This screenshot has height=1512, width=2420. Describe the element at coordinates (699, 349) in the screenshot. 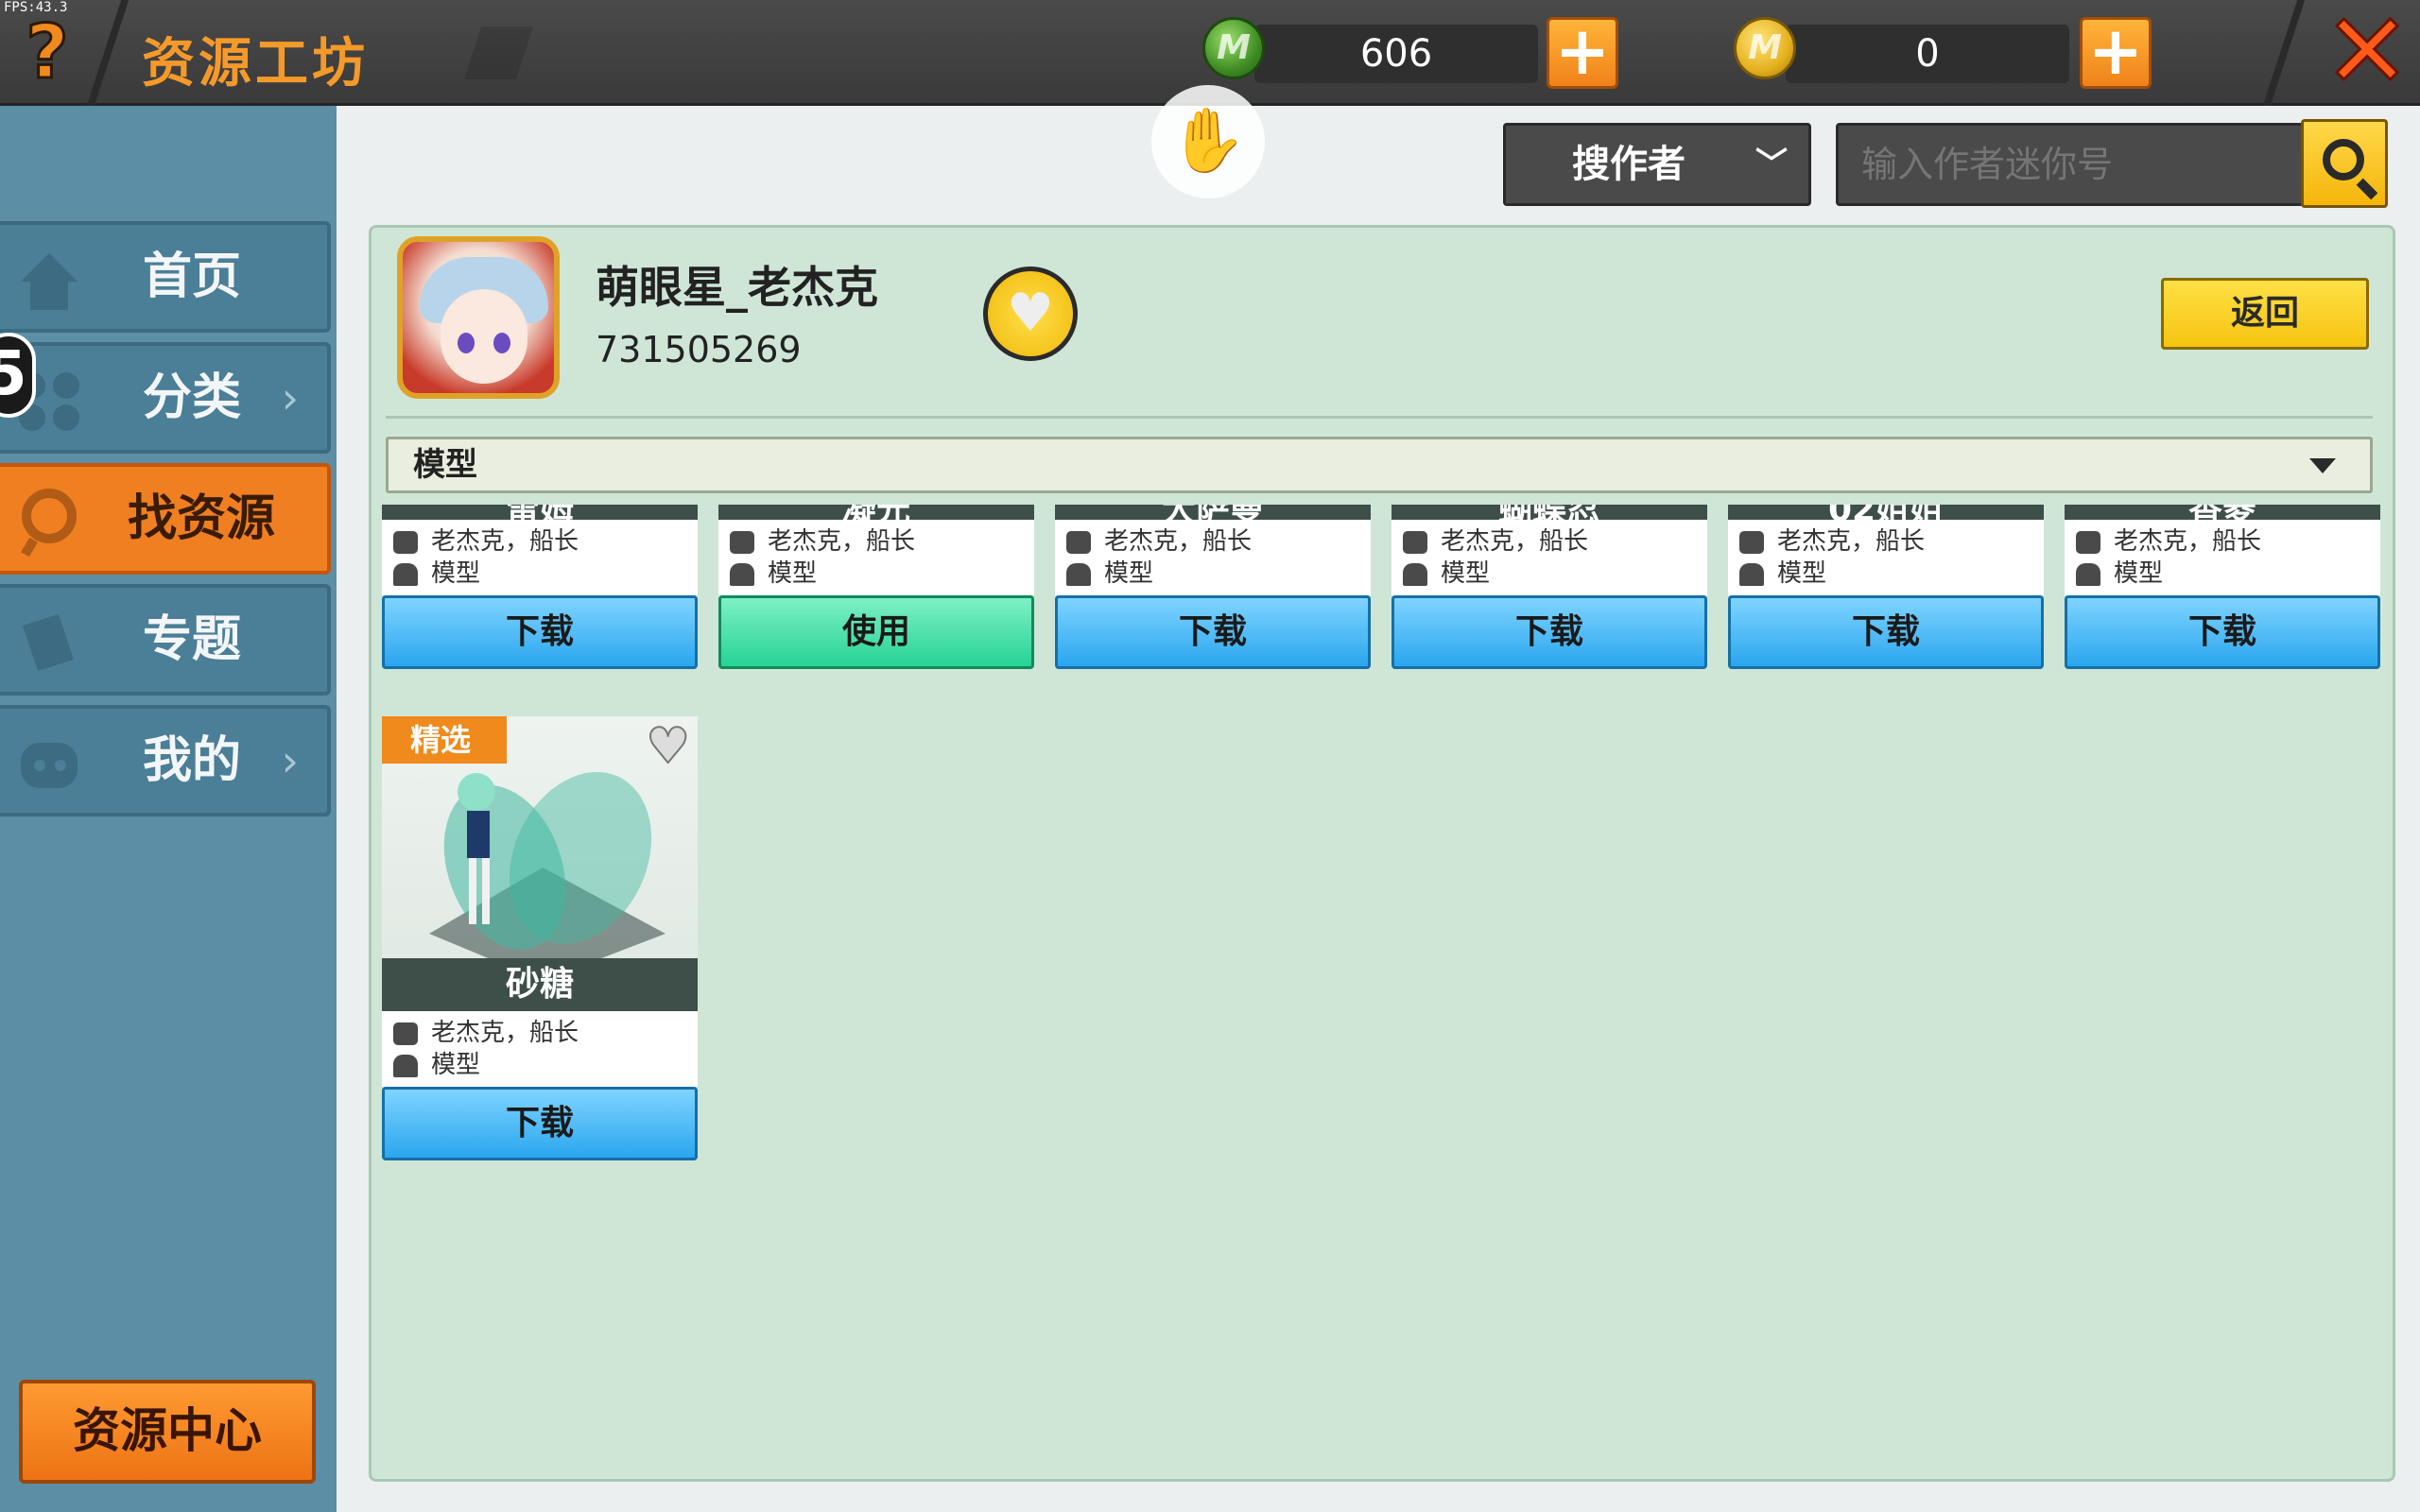

I see `author-id: 731505269` at that location.